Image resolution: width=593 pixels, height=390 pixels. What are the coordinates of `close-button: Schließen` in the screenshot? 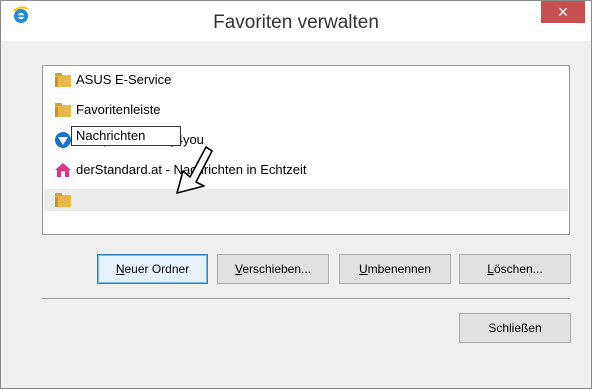 It's located at (515, 328).